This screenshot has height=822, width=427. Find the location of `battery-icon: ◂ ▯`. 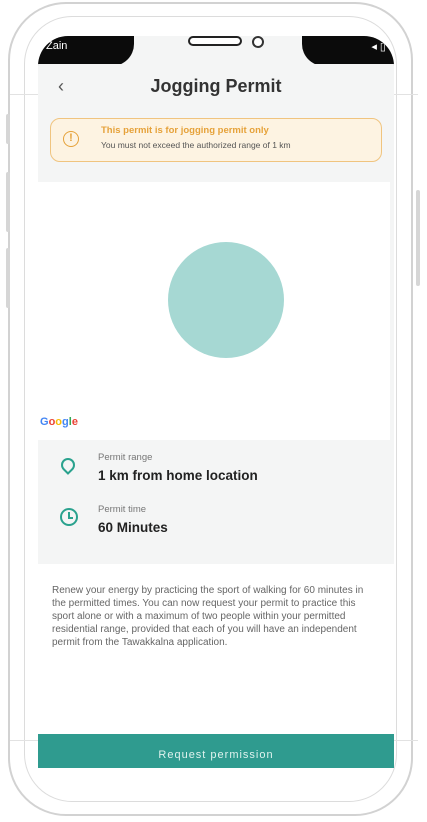

battery-icon: ◂ ▯ is located at coordinates (378, 47).